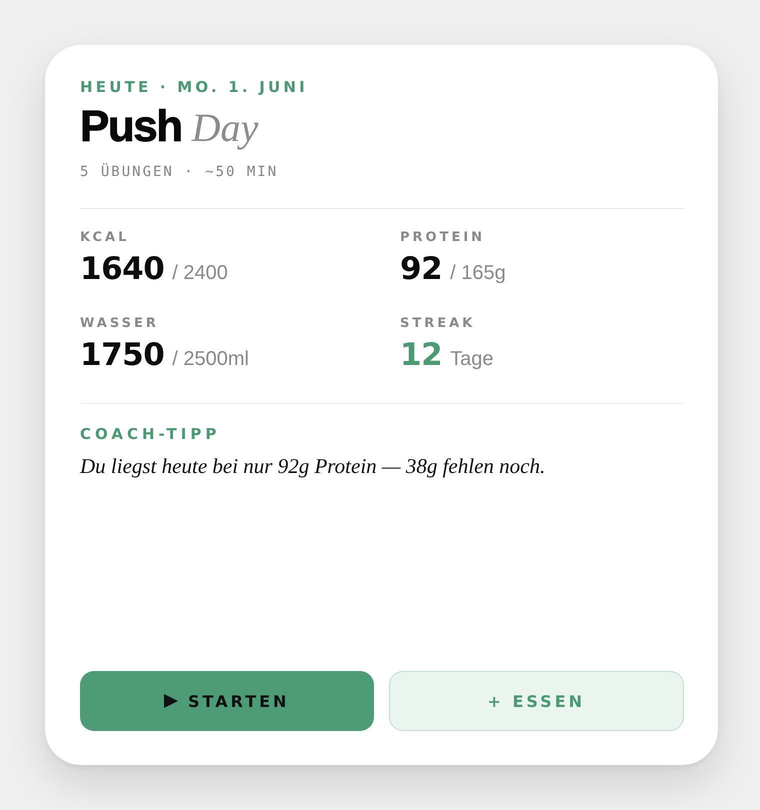 This screenshot has width=760, height=810. I want to click on date-label: HEUTE · MO. 1. JUNI, so click(194, 87).